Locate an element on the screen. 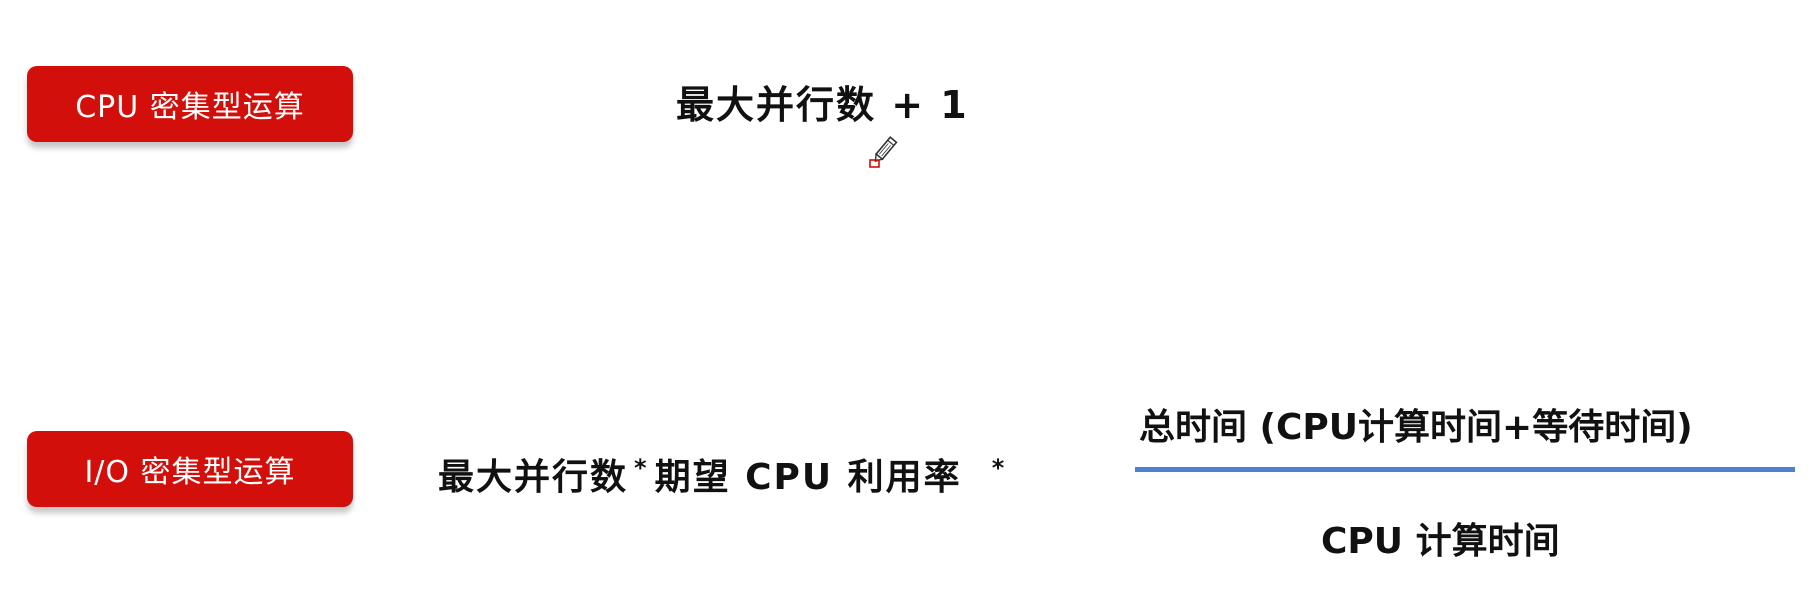  fraction-bar is located at coordinates (1465, 469).